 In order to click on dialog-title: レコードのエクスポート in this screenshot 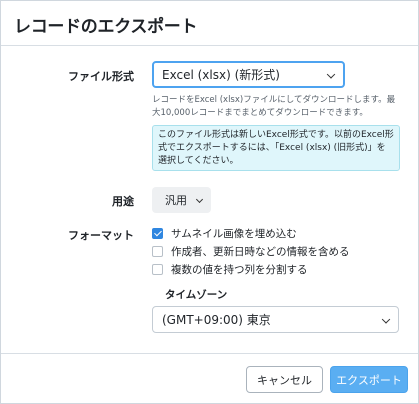, I will do `click(106, 27)`.